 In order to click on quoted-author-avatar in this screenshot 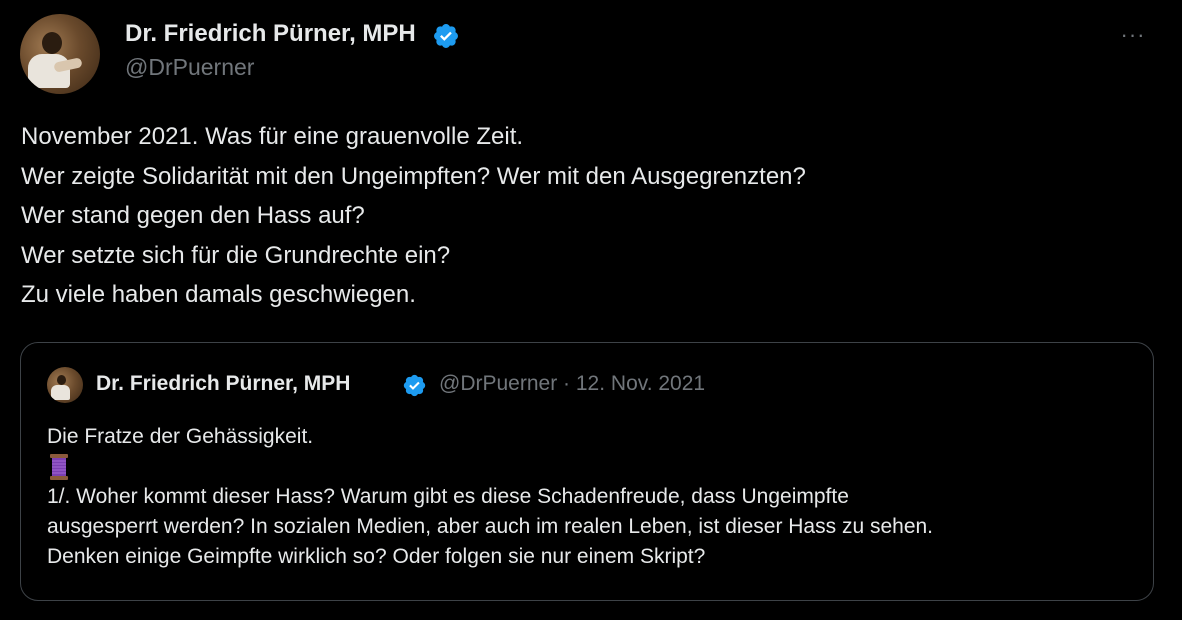, I will do `click(65, 385)`.